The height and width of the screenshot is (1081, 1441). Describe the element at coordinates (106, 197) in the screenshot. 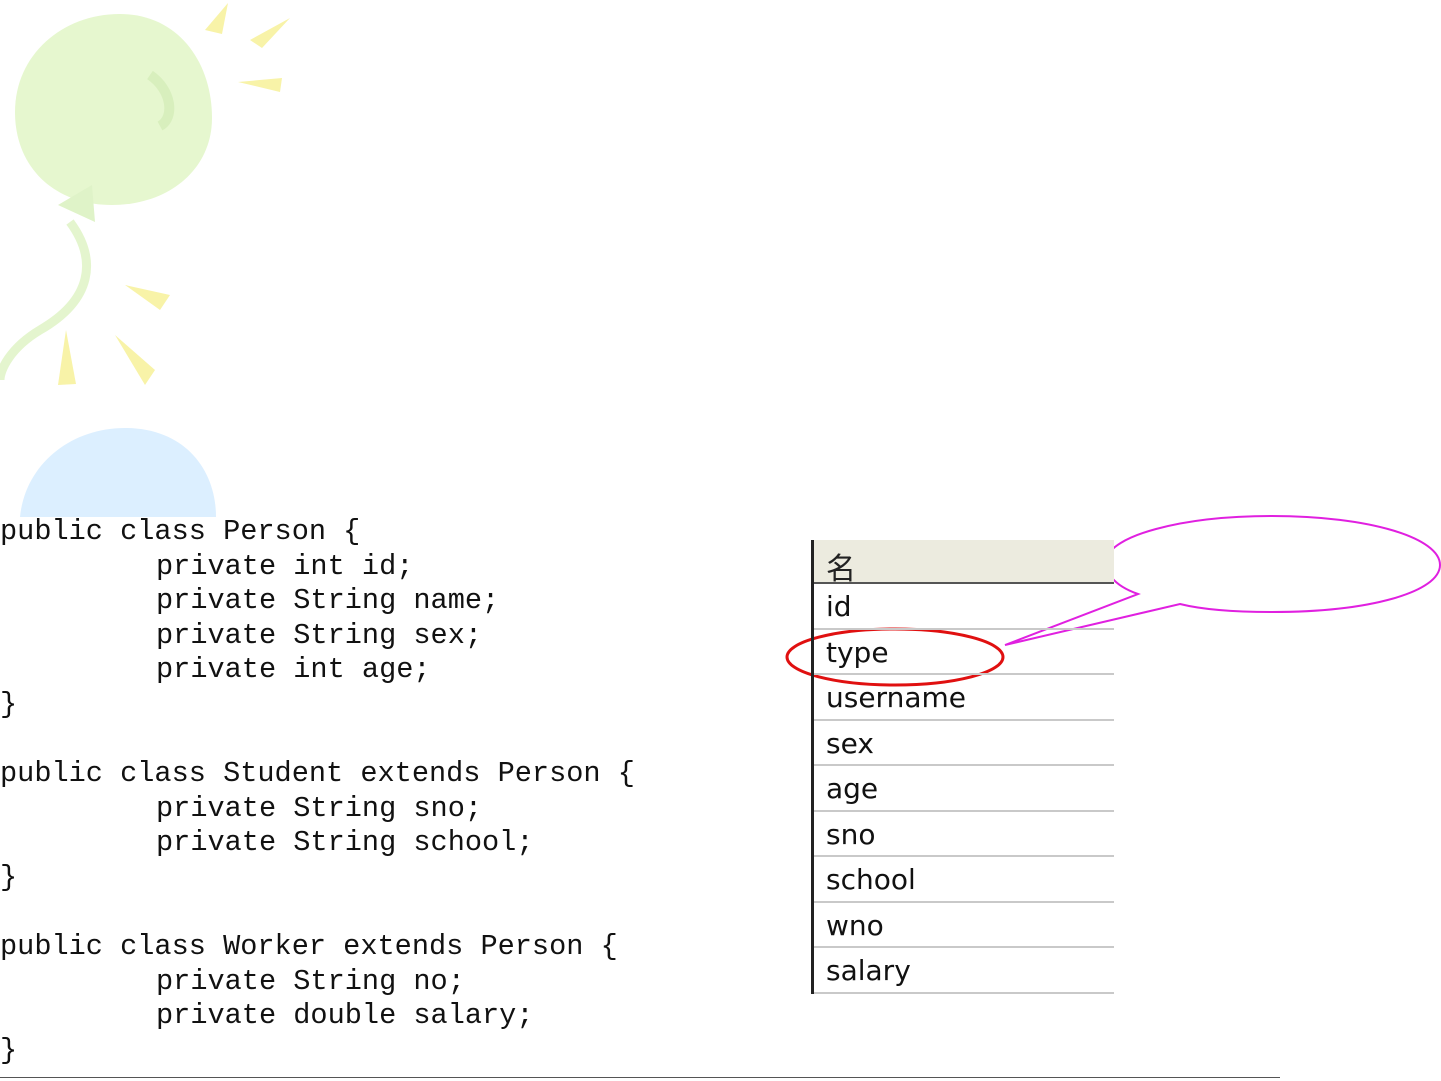

I see `green-balloon-icon` at that location.